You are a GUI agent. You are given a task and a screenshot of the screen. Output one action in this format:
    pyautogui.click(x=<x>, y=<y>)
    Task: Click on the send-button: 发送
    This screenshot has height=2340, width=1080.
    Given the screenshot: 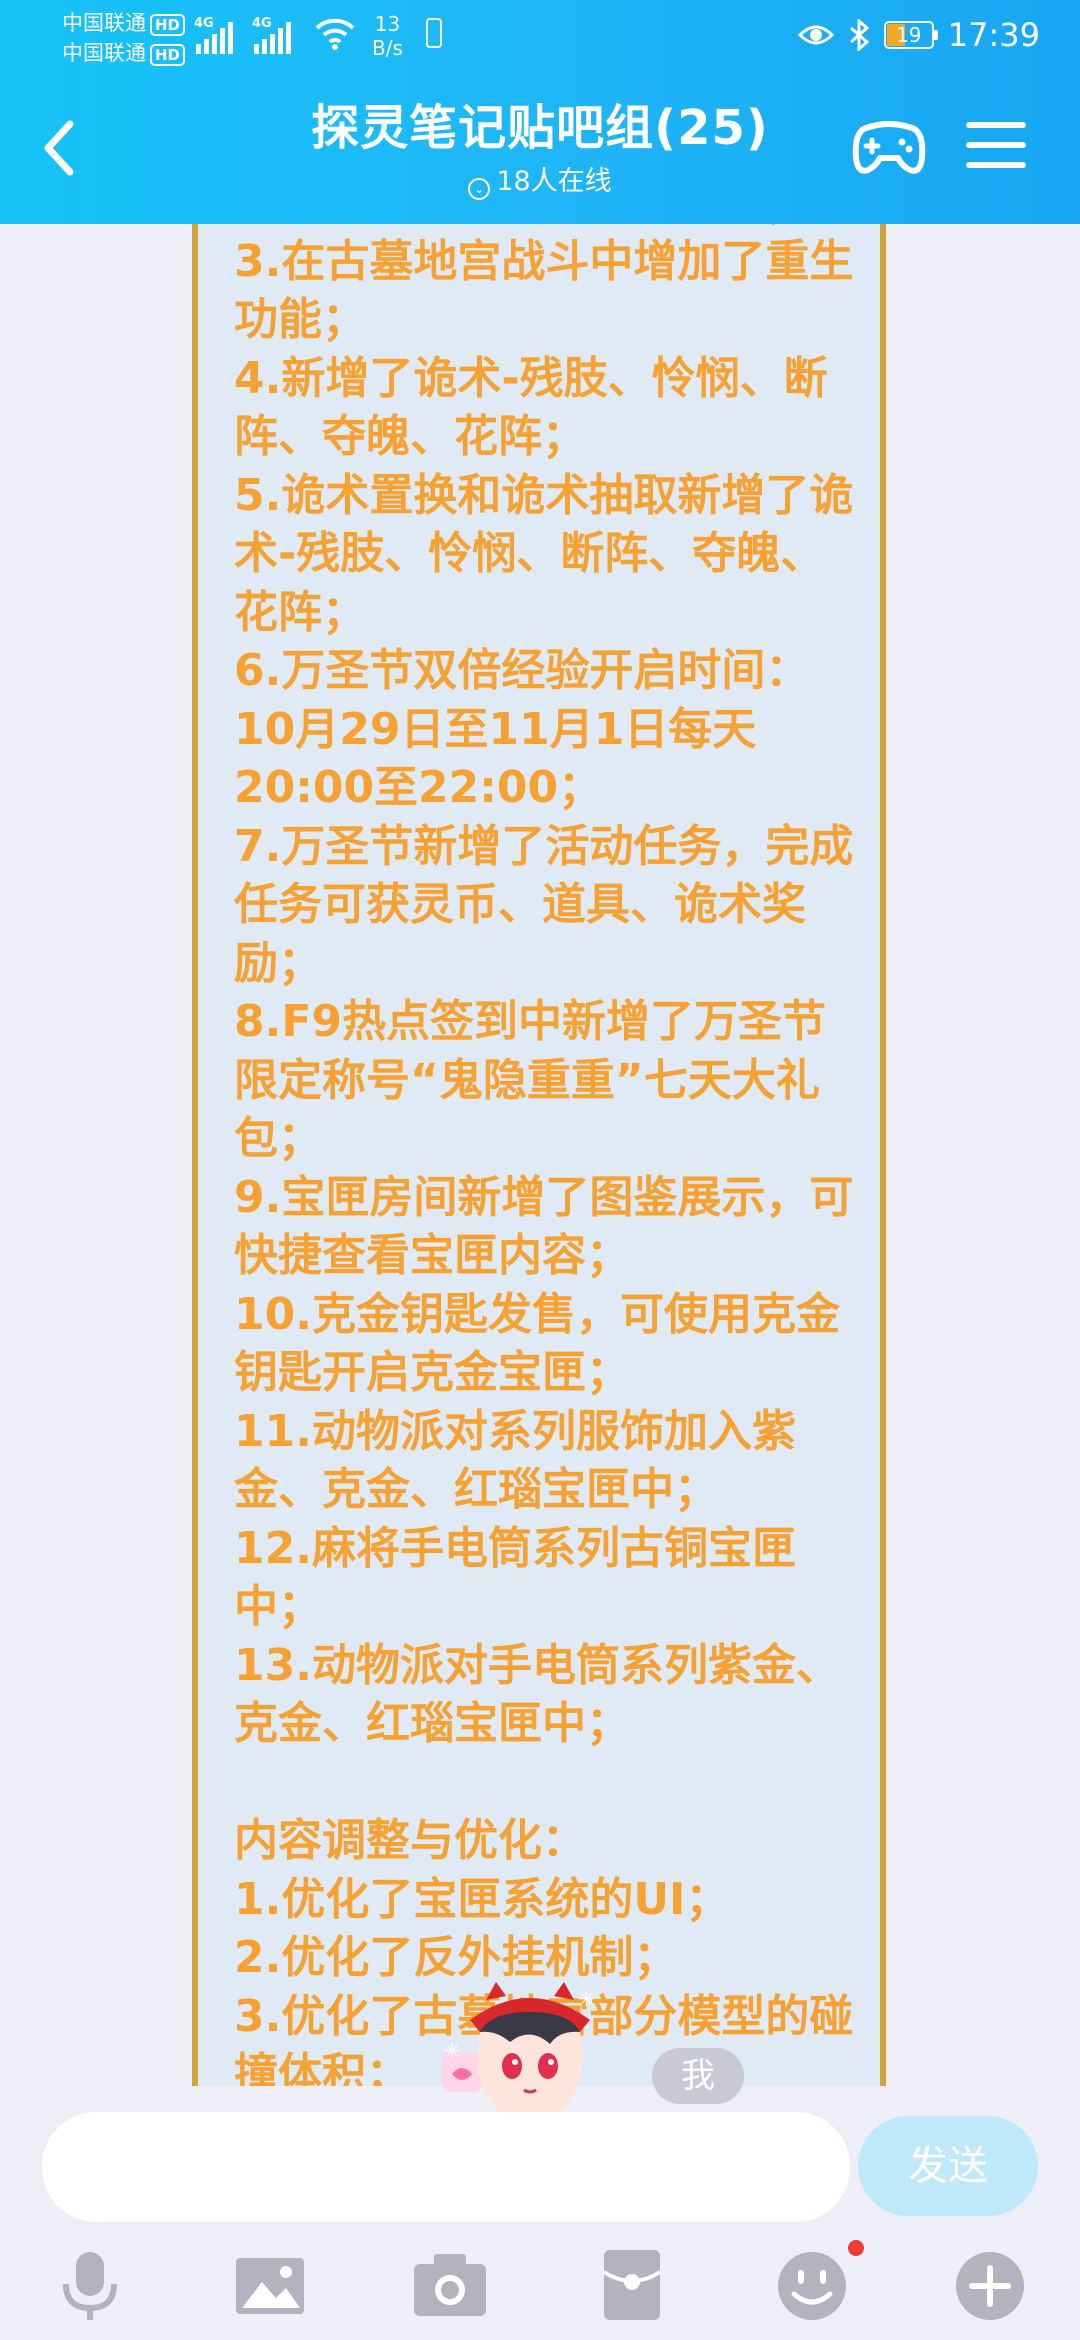 What is the action you would take?
    pyautogui.click(x=948, y=2166)
    